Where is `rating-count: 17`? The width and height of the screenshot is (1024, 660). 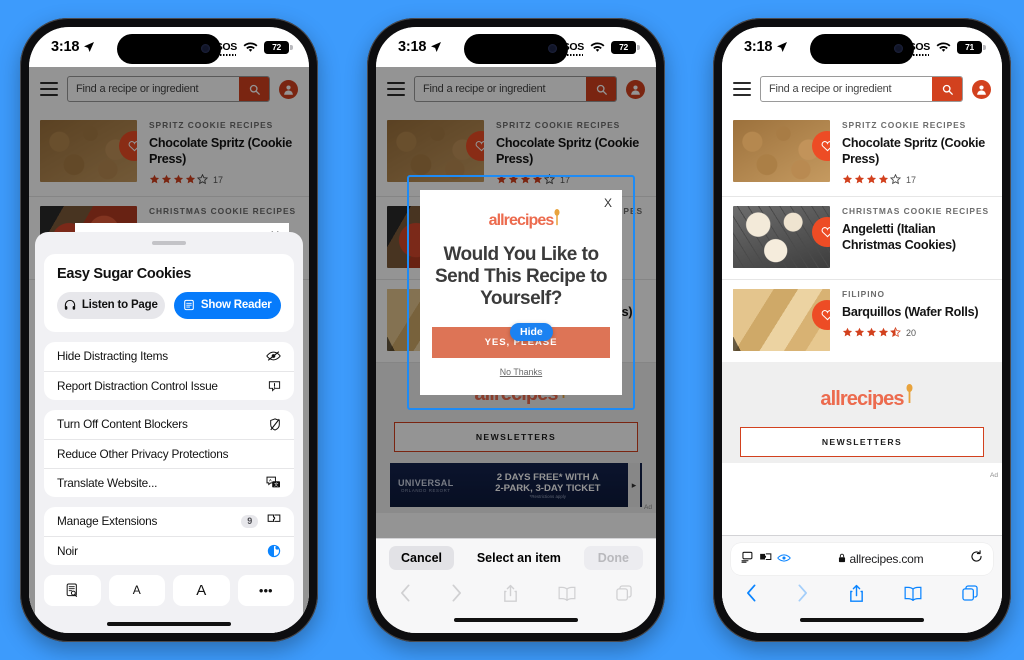
rating-count: 17 is located at coordinates (911, 179).